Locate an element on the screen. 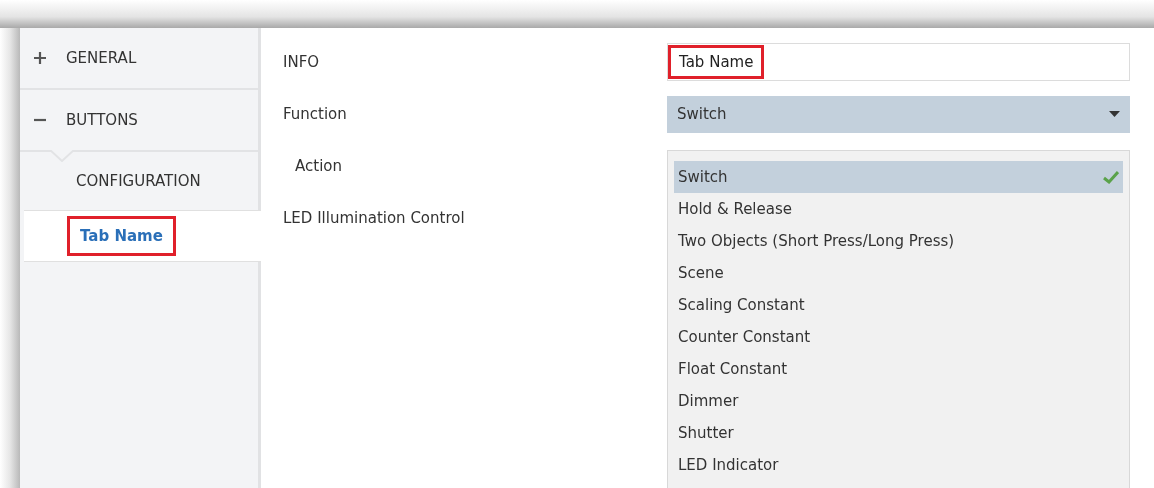 This screenshot has height=488, width=1154. input-field: Tab Name is located at coordinates (898, 62).